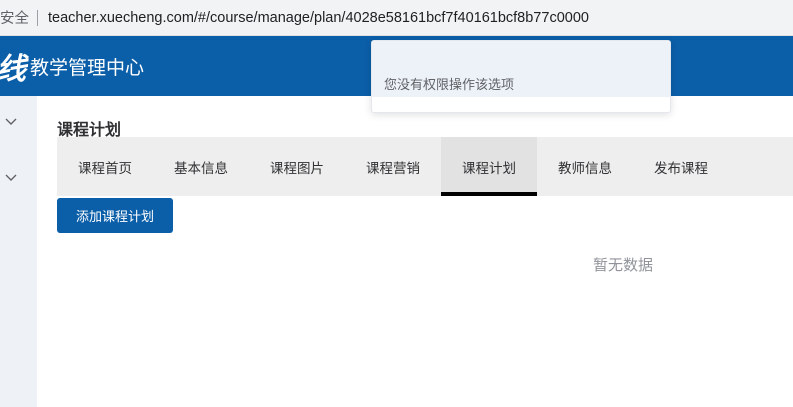 The height and width of the screenshot is (407, 793). I want to click on logo: 线, so click(14, 66).